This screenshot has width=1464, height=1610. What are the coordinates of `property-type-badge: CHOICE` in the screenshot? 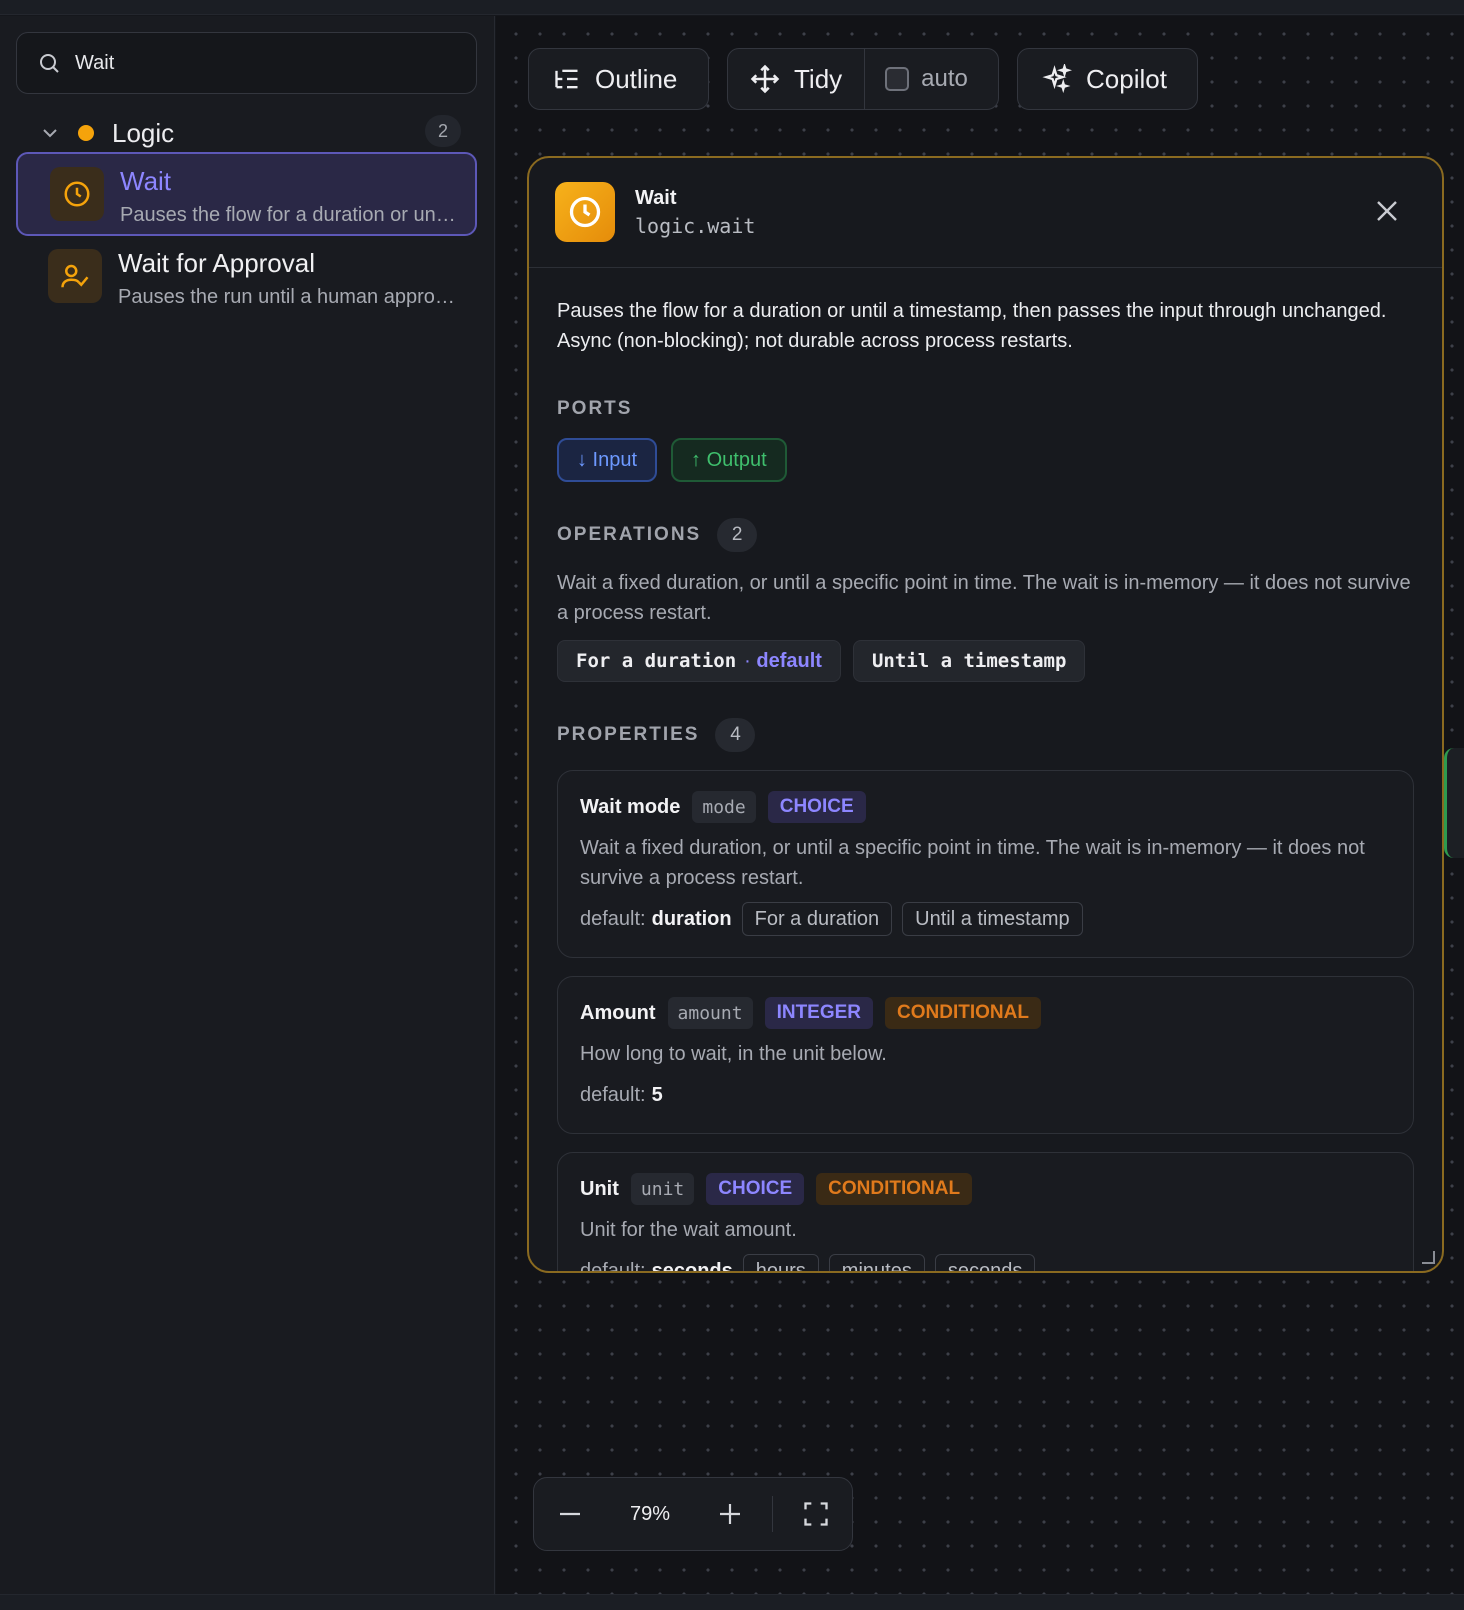 It's located at (816, 807).